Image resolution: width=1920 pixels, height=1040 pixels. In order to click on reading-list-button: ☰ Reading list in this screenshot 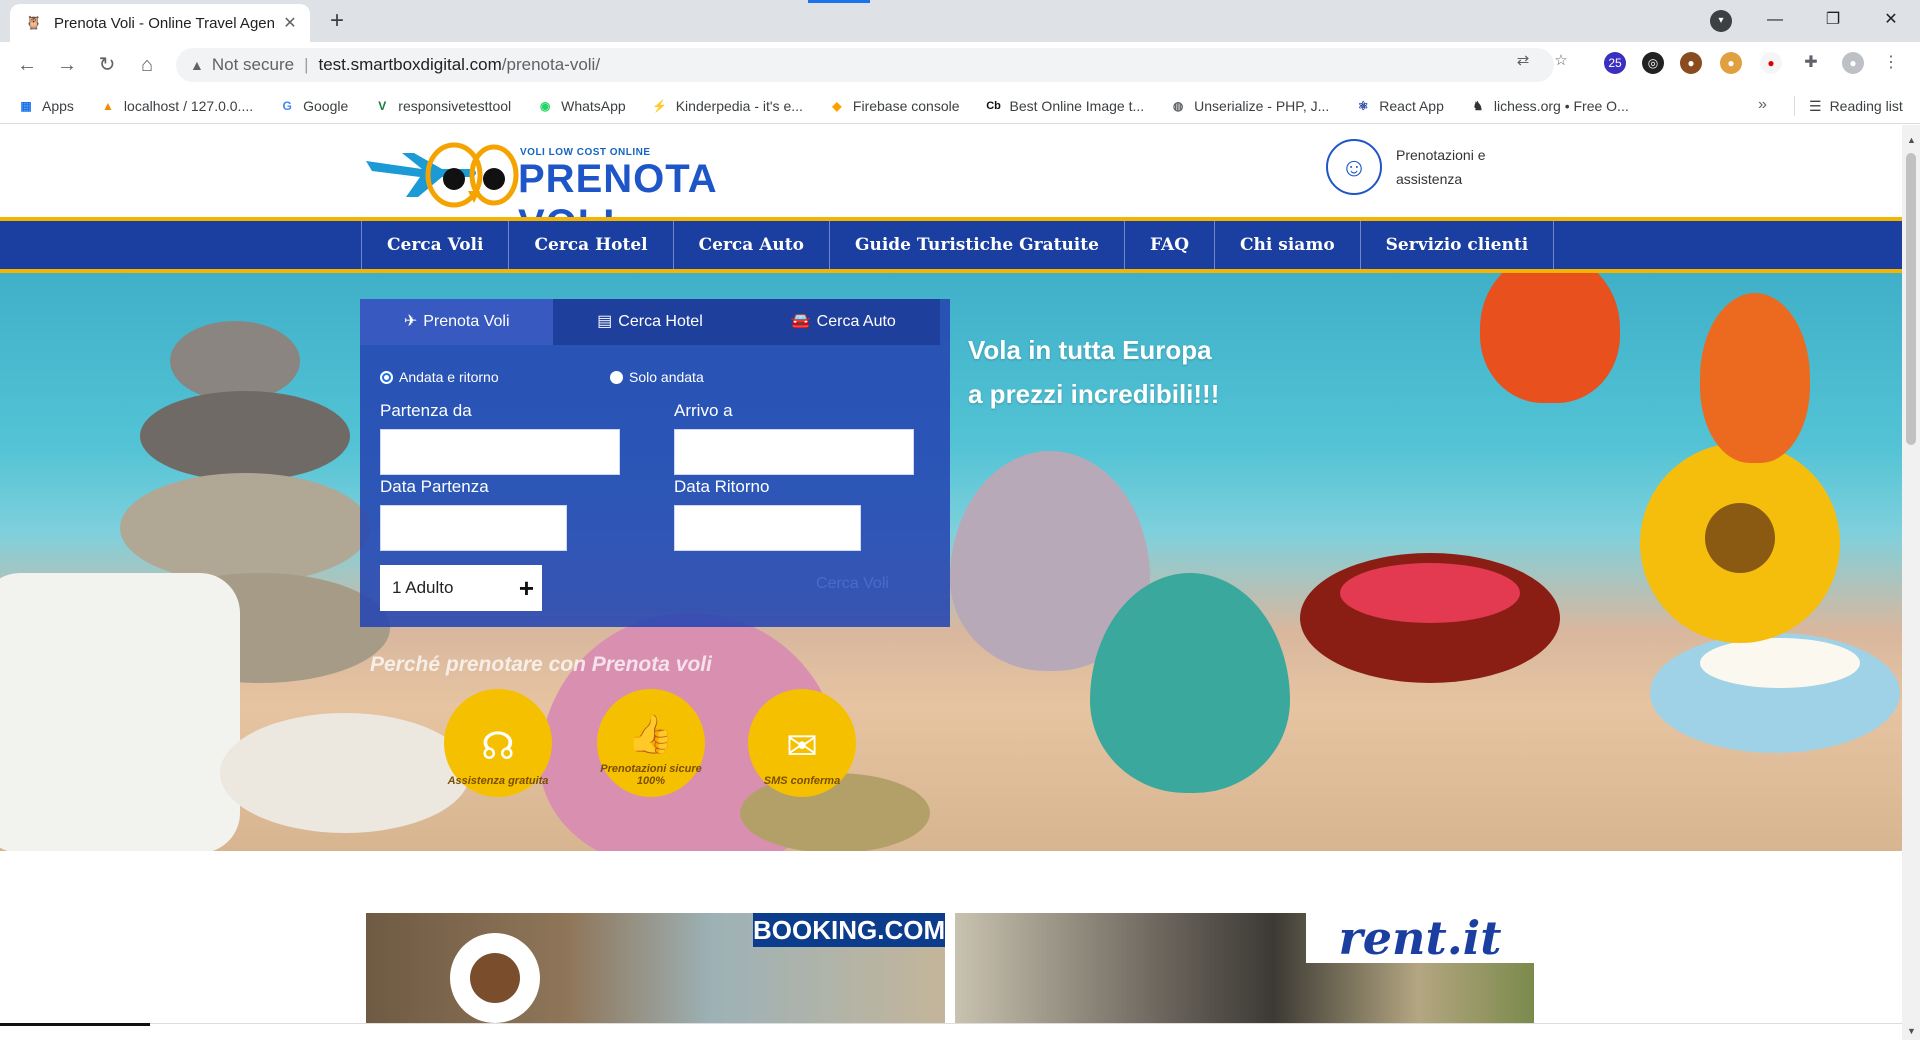, I will do `click(1848, 106)`.